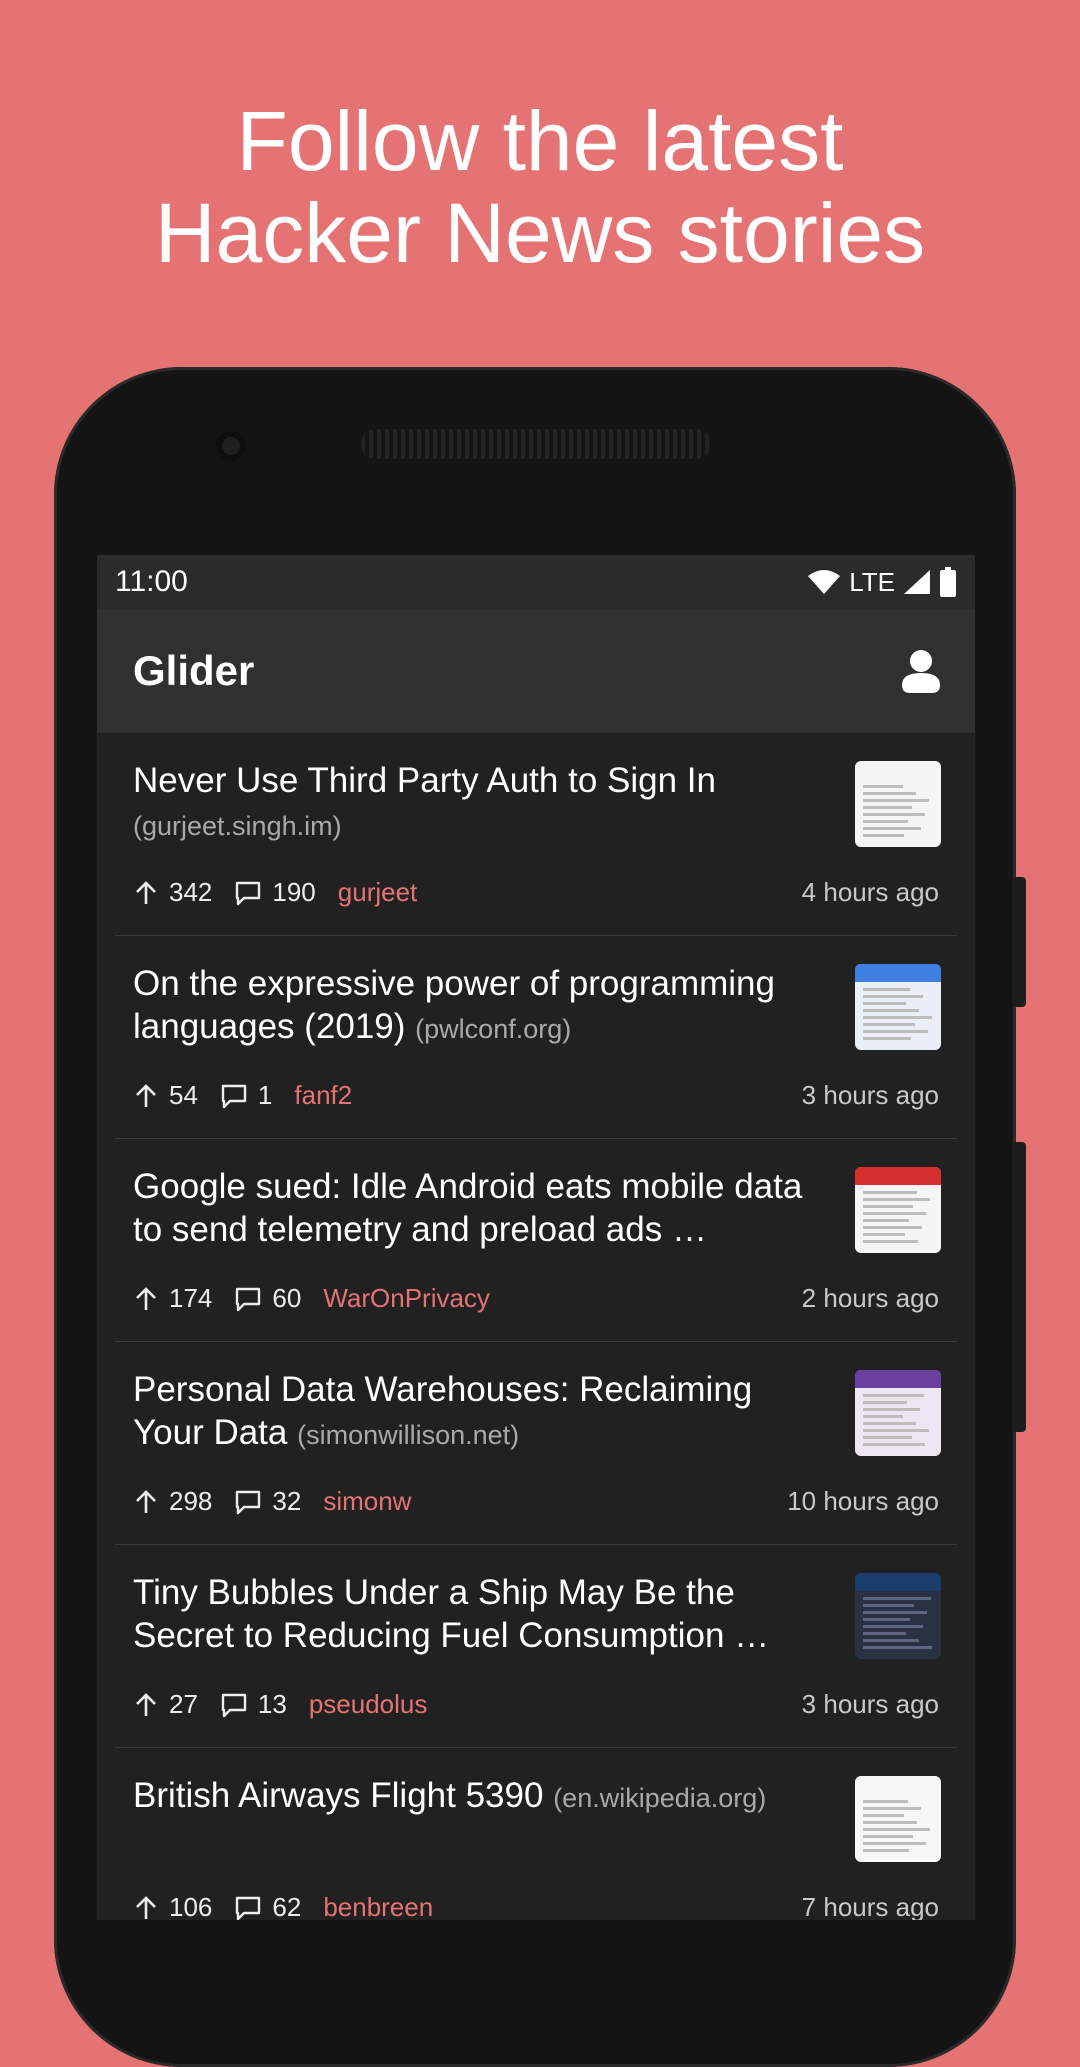 This screenshot has width=1080, height=2067. I want to click on story-author: WarOnPrivacy, so click(406, 1298).